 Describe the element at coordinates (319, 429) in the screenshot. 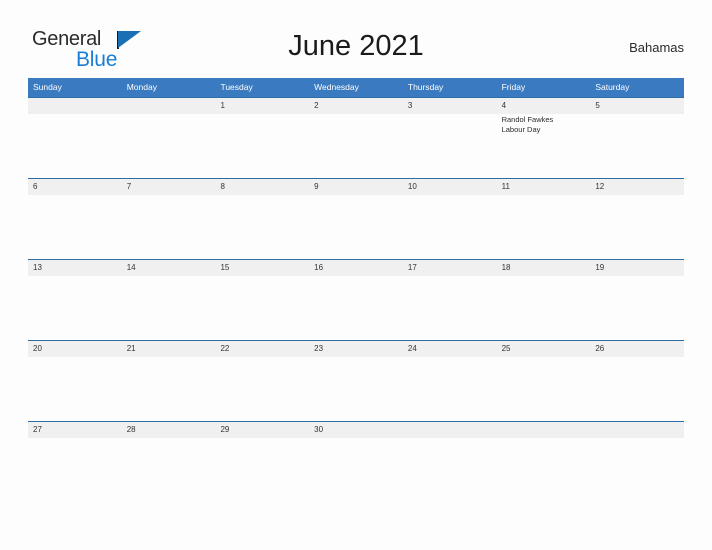

I see `day-number: 30` at that location.